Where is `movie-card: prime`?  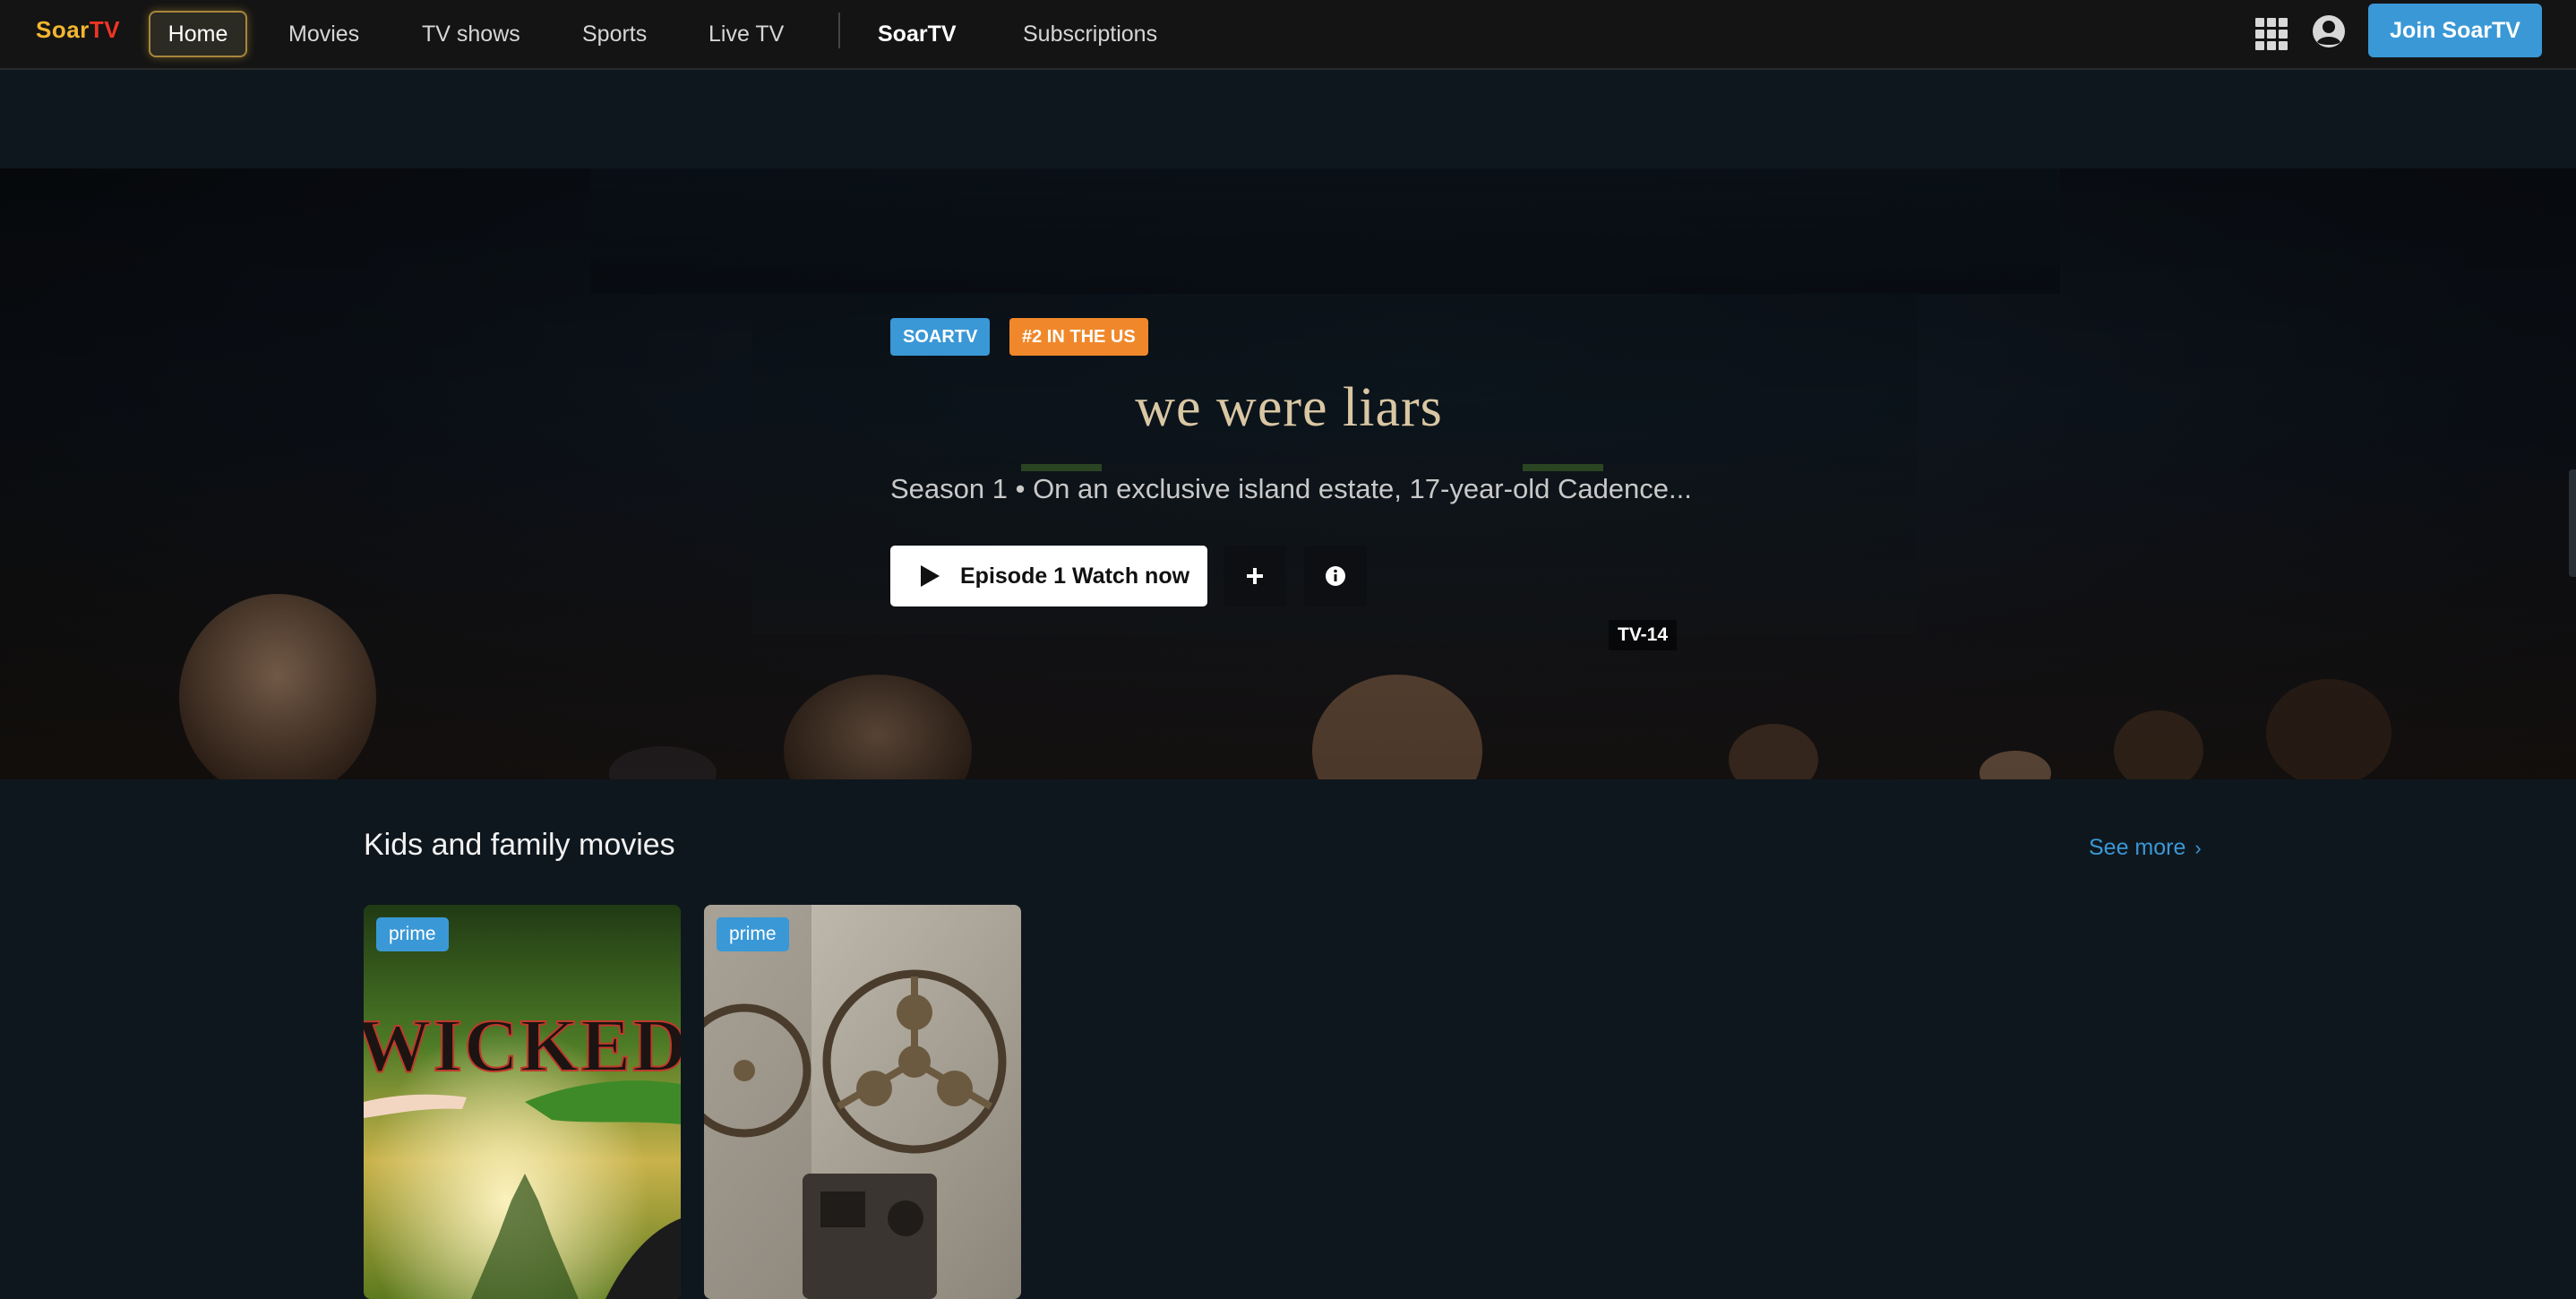 movie-card: prime is located at coordinates (862, 1102).